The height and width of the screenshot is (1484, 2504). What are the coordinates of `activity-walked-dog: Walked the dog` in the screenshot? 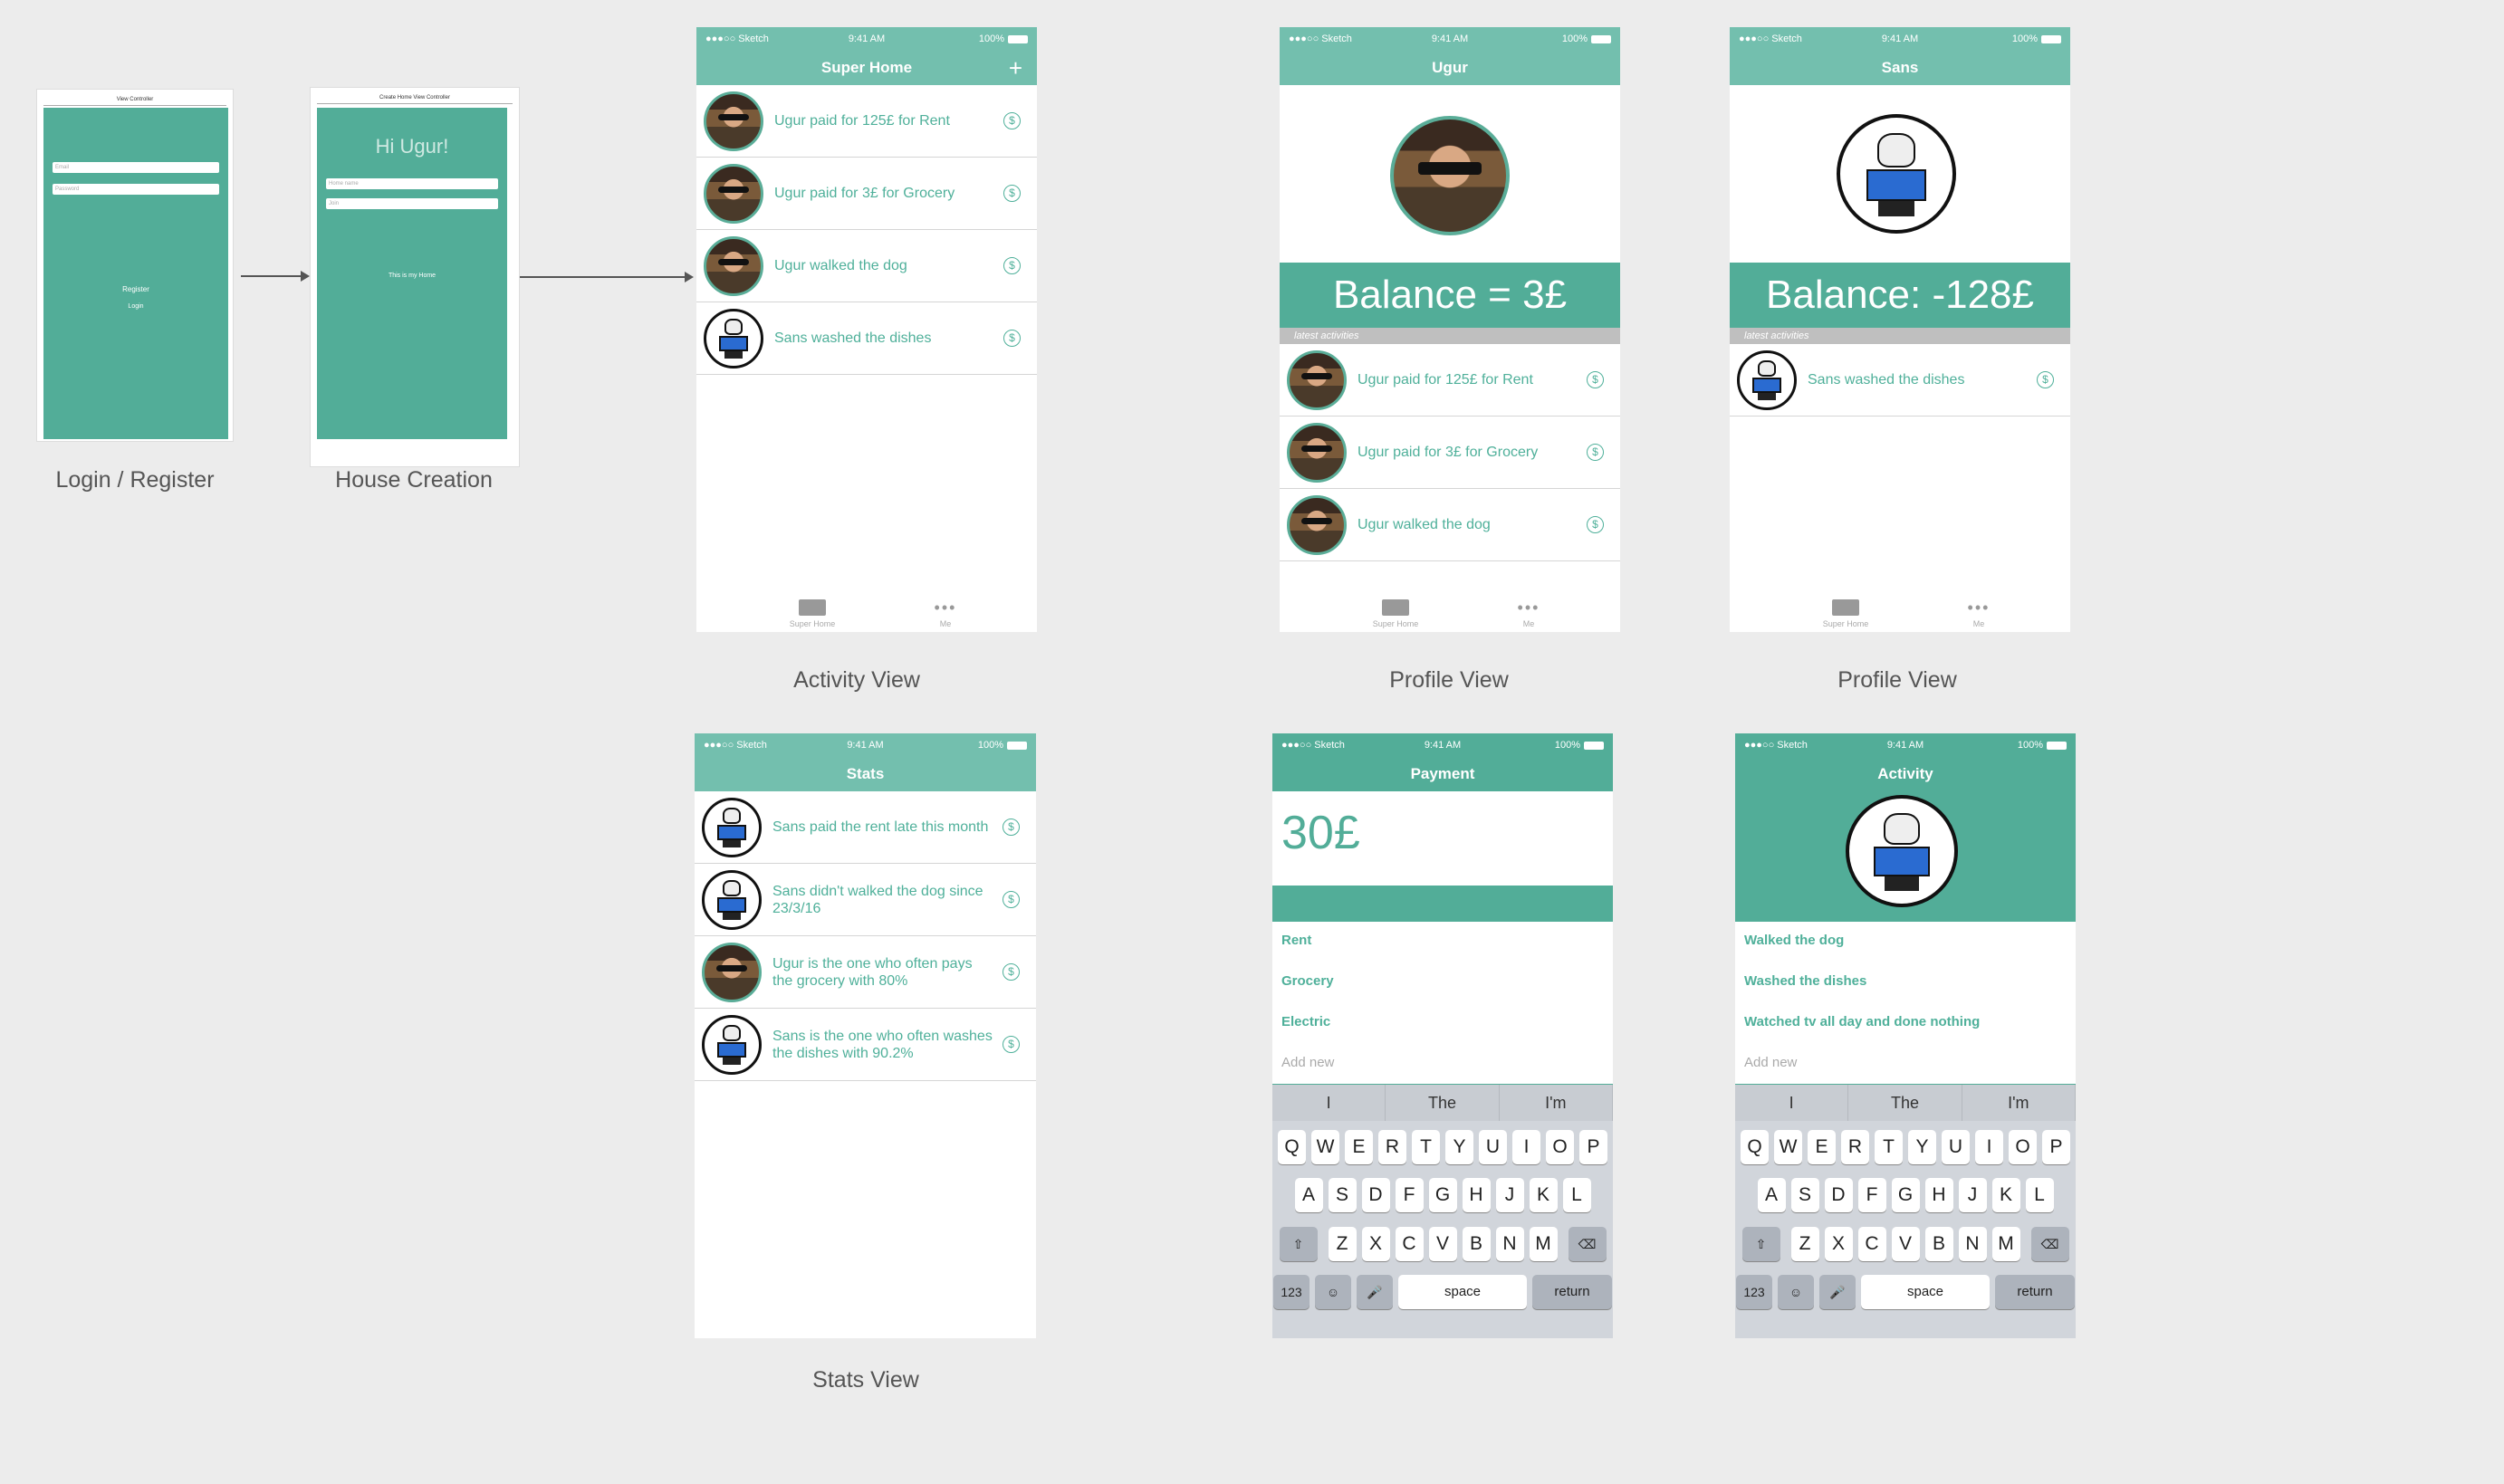 It's located at (1794, 940).